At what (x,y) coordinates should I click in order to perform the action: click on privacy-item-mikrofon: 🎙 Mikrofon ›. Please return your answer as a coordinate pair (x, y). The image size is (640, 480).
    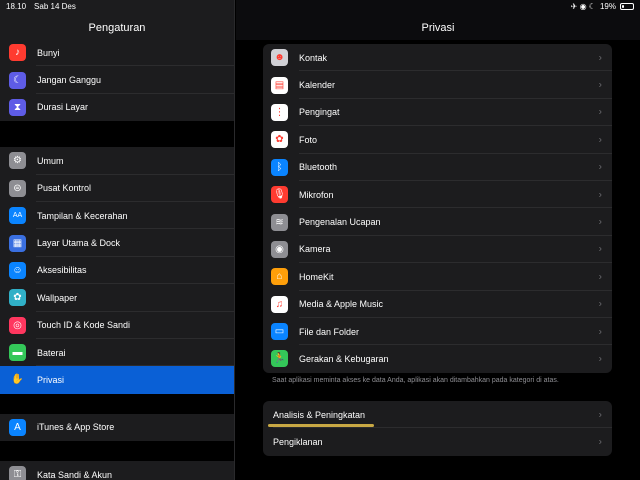
    Looking at the image, I should click on (437, 195).